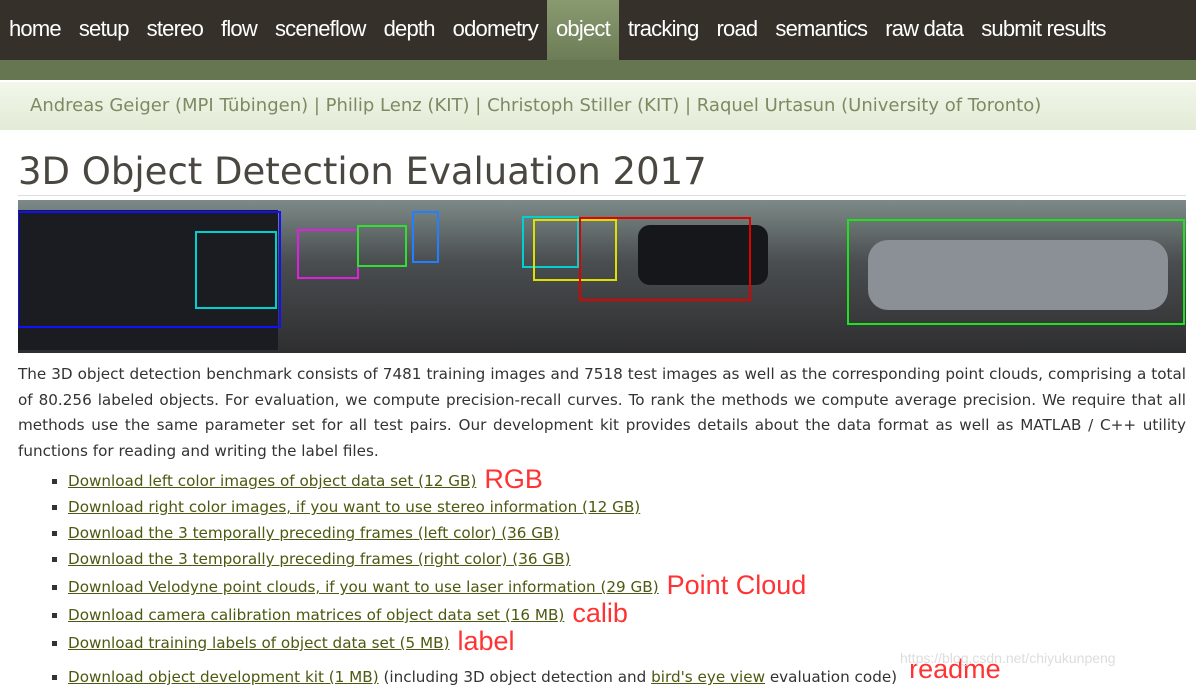  I want to click on nav-road: road, so click(737, 30).